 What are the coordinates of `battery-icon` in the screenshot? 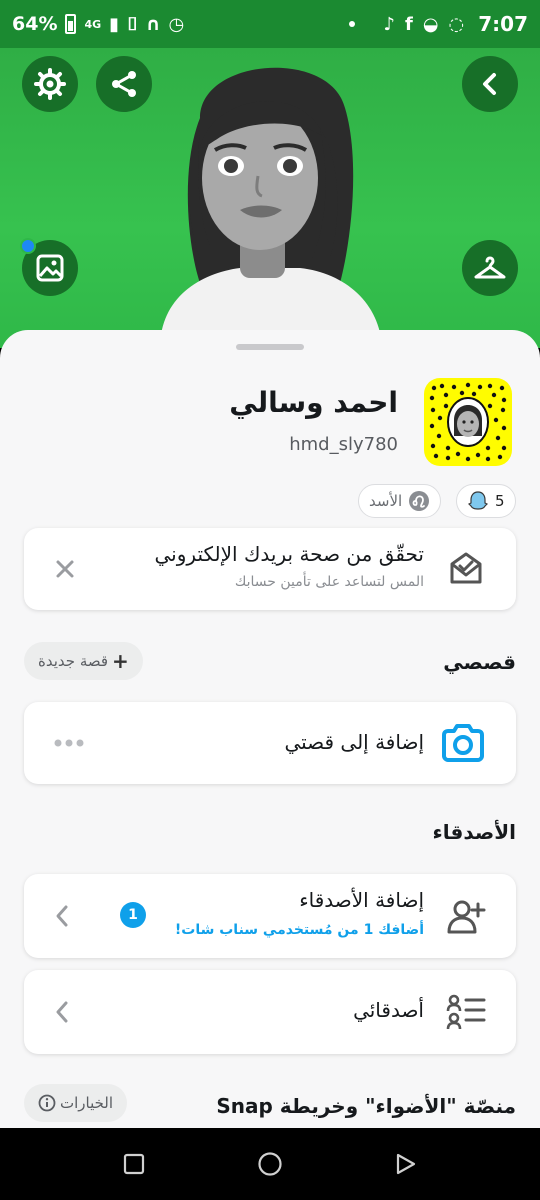 It's located at (71, 24).